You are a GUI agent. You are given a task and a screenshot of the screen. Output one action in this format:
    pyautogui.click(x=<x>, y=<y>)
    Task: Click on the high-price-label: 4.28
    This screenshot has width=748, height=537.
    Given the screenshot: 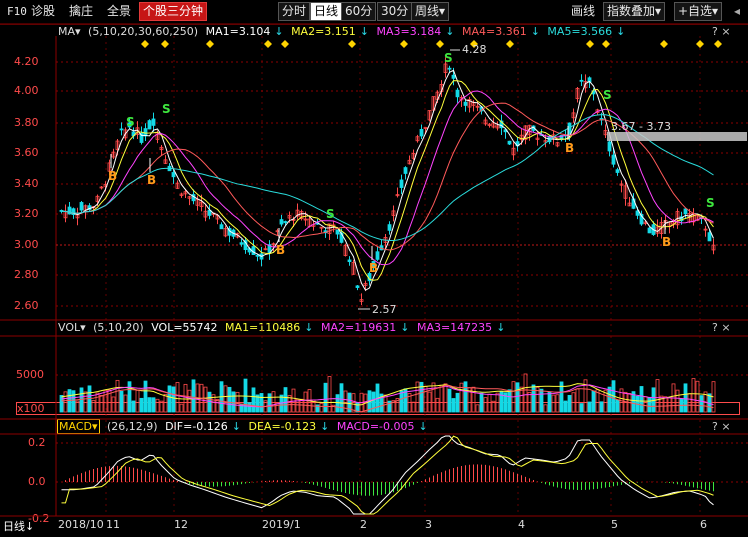 What is the action you would take?
    pyautogui.click(x=474, y=49)
    